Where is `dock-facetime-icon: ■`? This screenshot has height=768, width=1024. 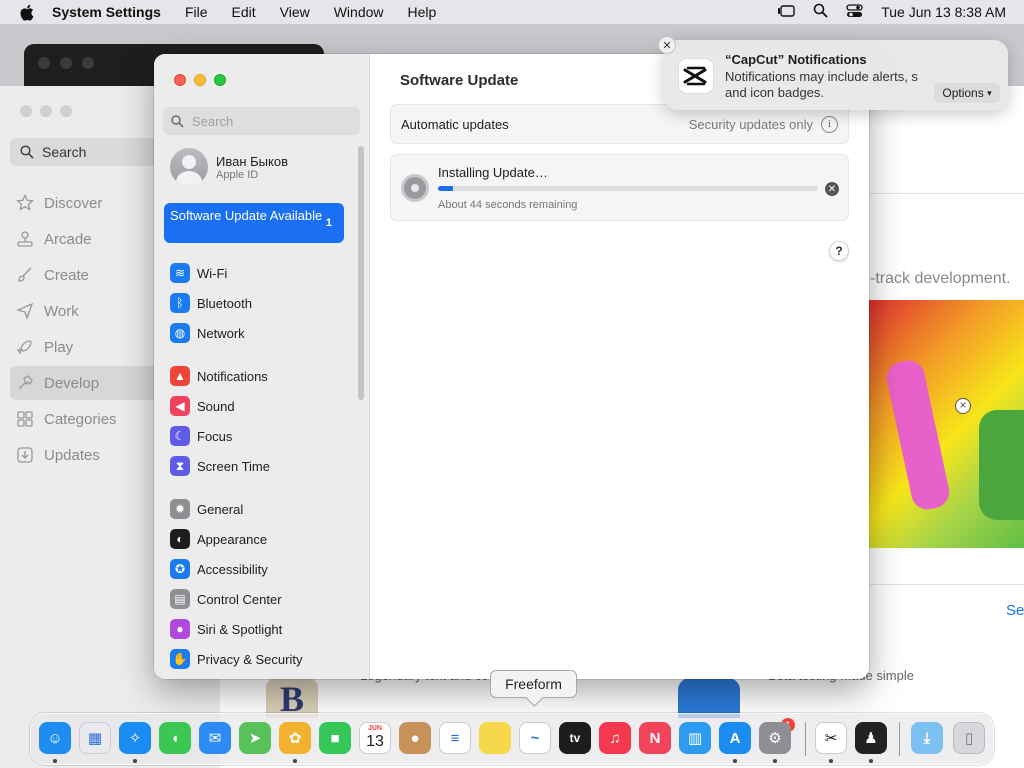 dock-facetime-icon: ■ is located at coordinates (335, 738).